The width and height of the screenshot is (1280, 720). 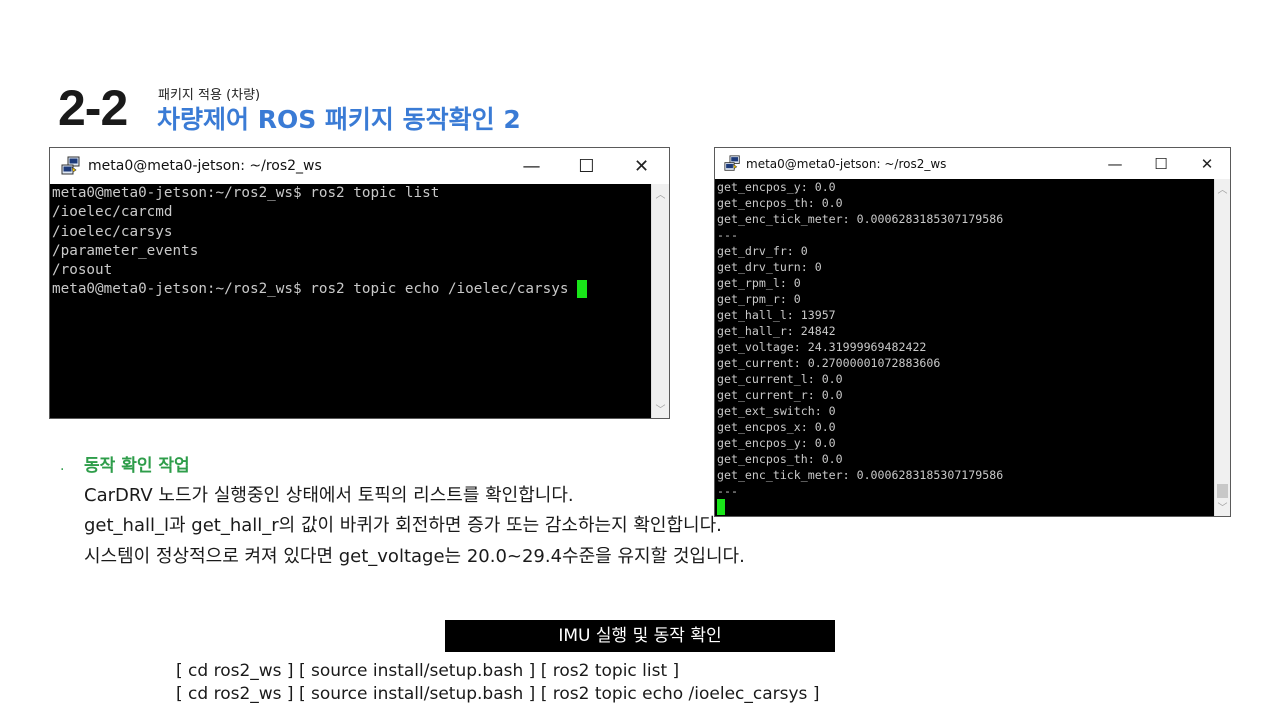 What do you see at coordinates (780, 395) in the screenshot?
I see `terminal-line: get_current_r: 0.0` at bounding box center [780, 395].